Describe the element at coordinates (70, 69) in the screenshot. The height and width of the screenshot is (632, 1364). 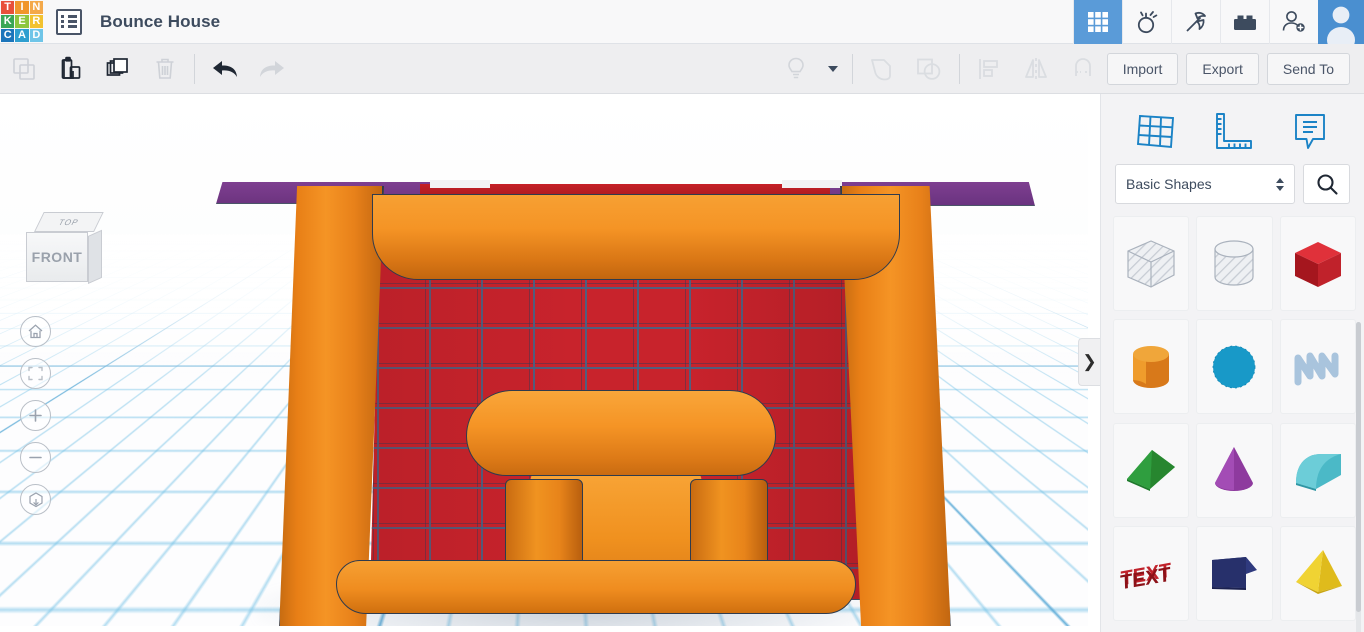
I see `paste-button` at that location.